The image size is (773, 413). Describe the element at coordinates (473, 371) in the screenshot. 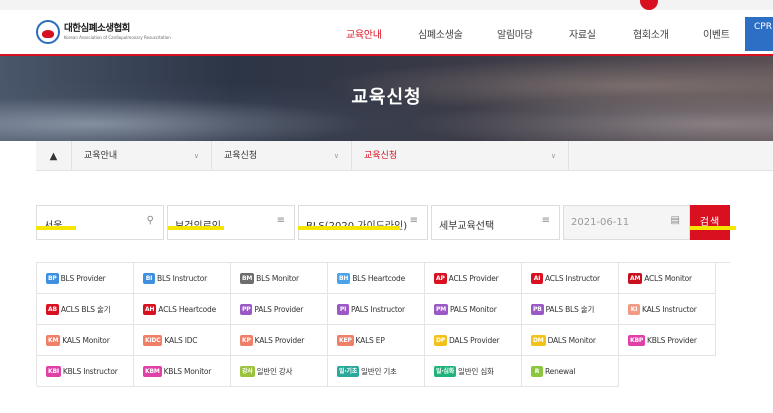

I see `course-item: 일·심화 일반인 심화` at that location.